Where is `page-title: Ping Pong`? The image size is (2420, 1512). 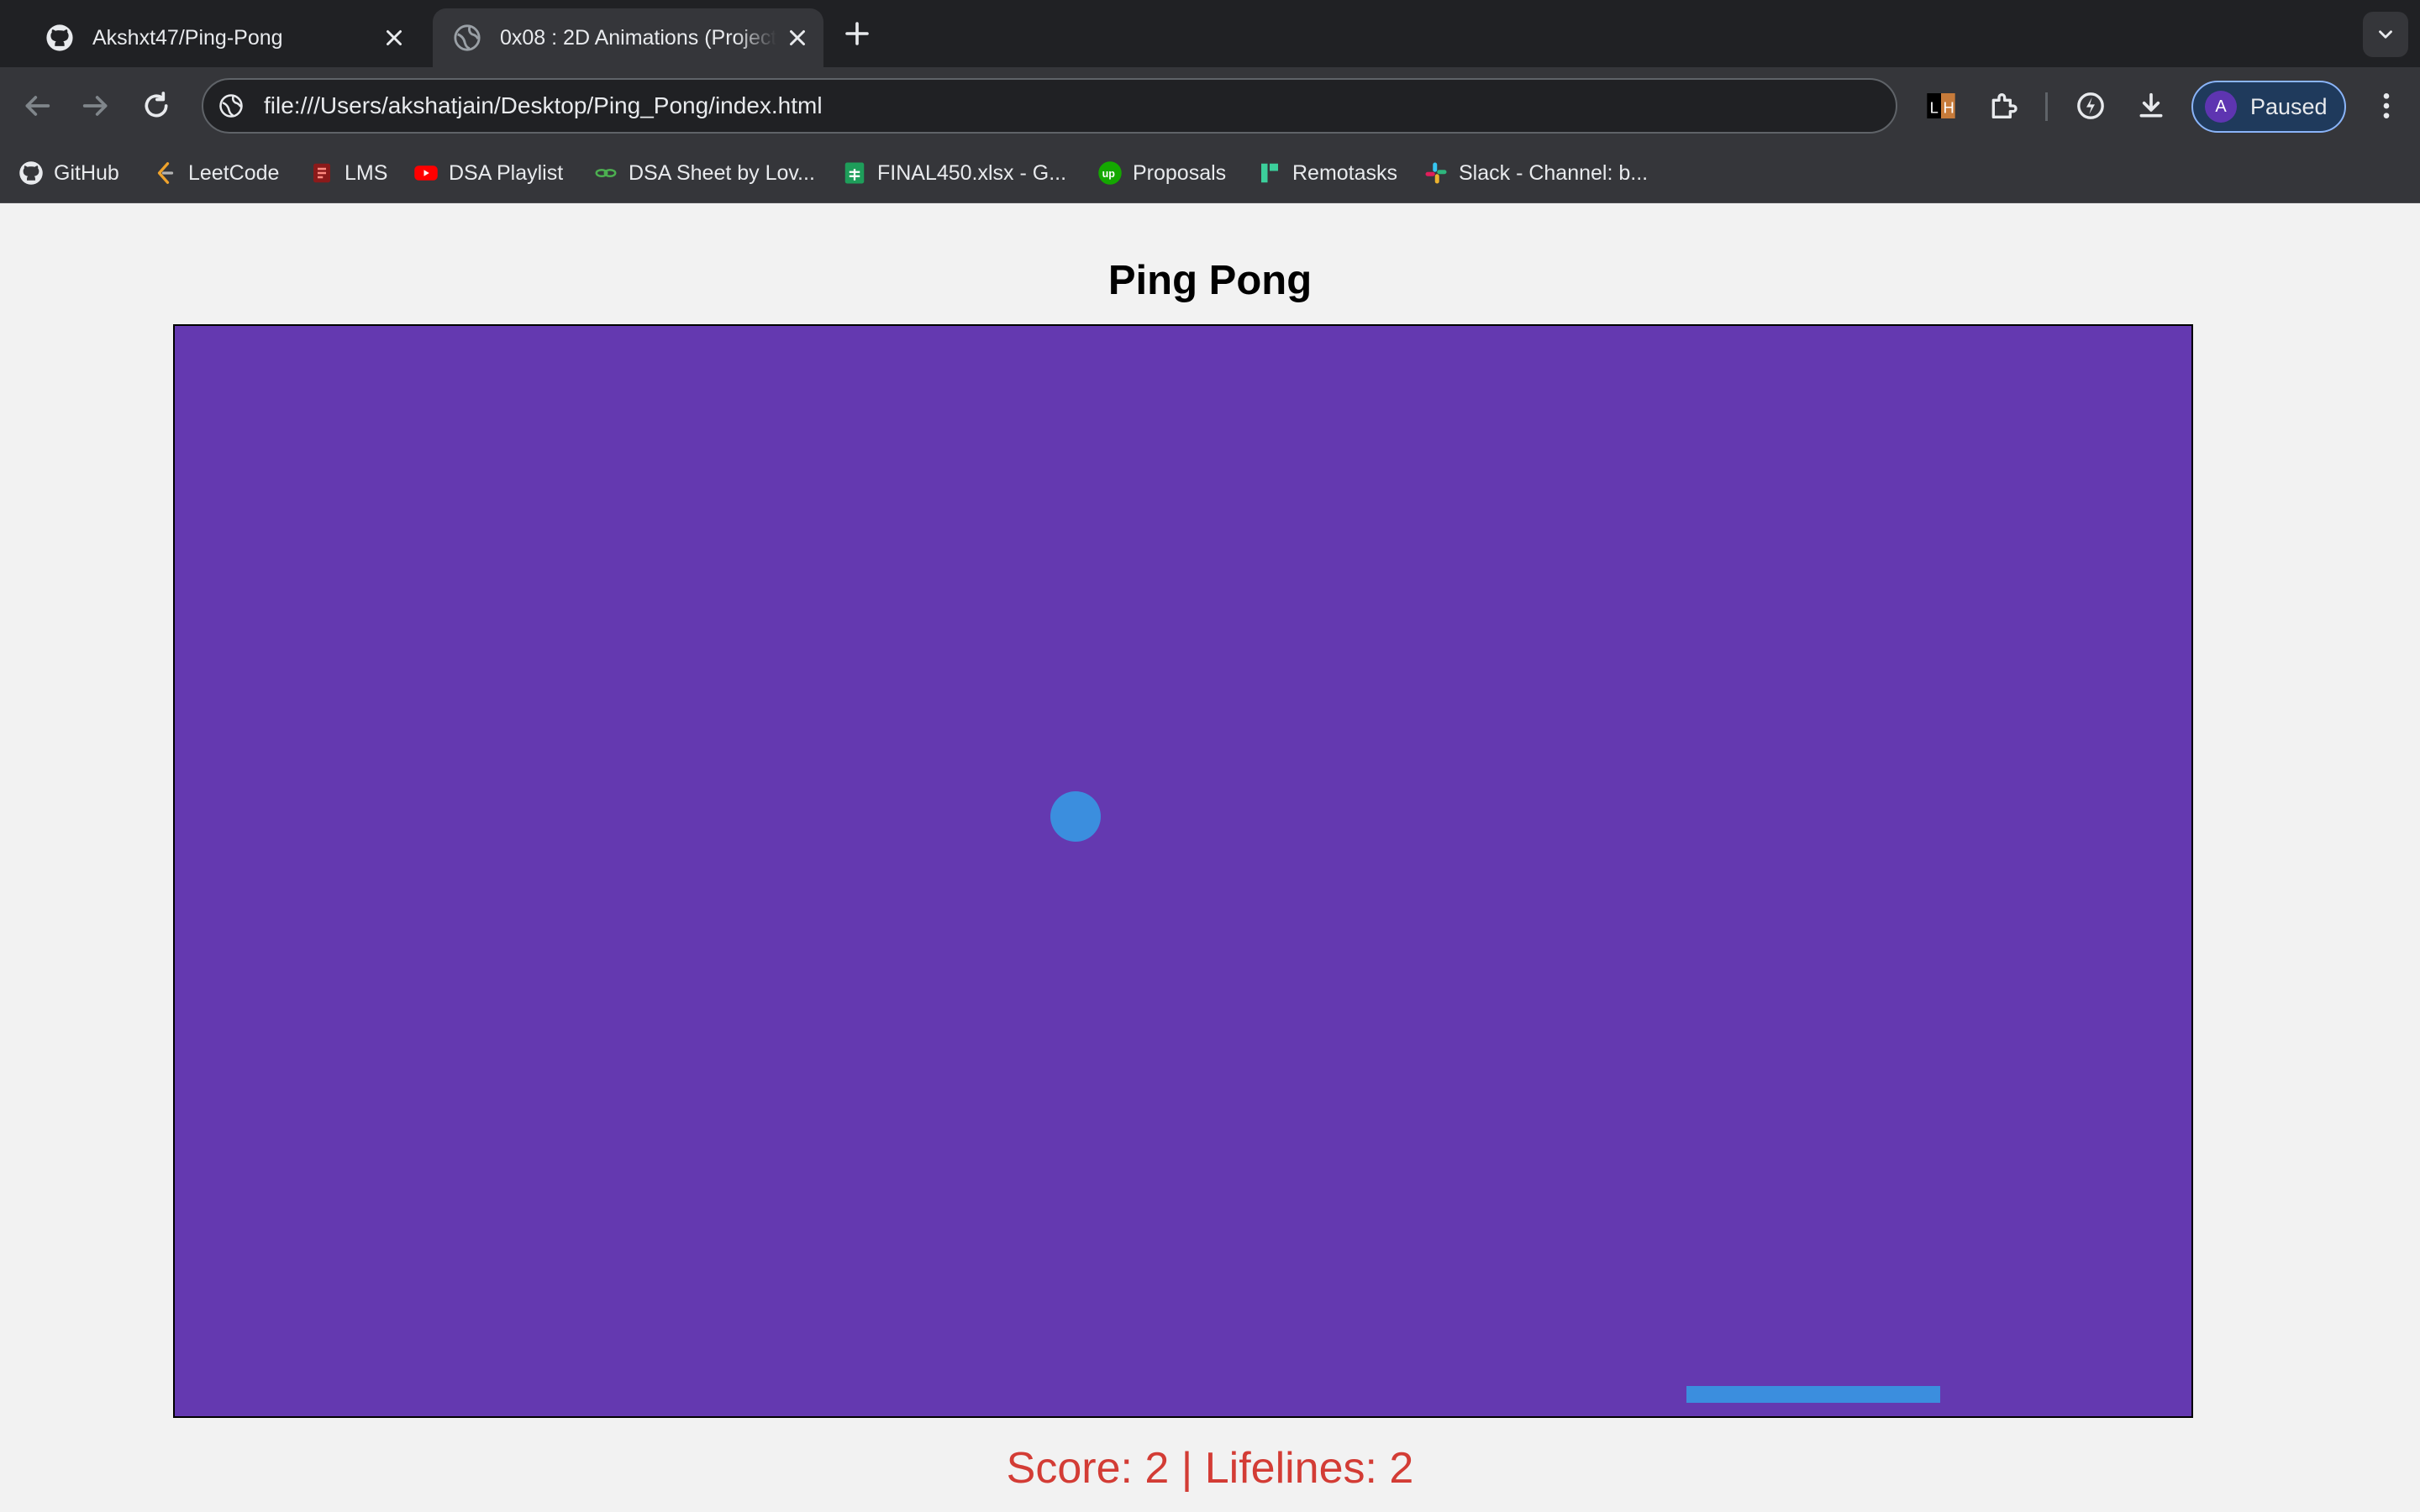
page-title: Ping Pong is located at coordinates (1210, 280).